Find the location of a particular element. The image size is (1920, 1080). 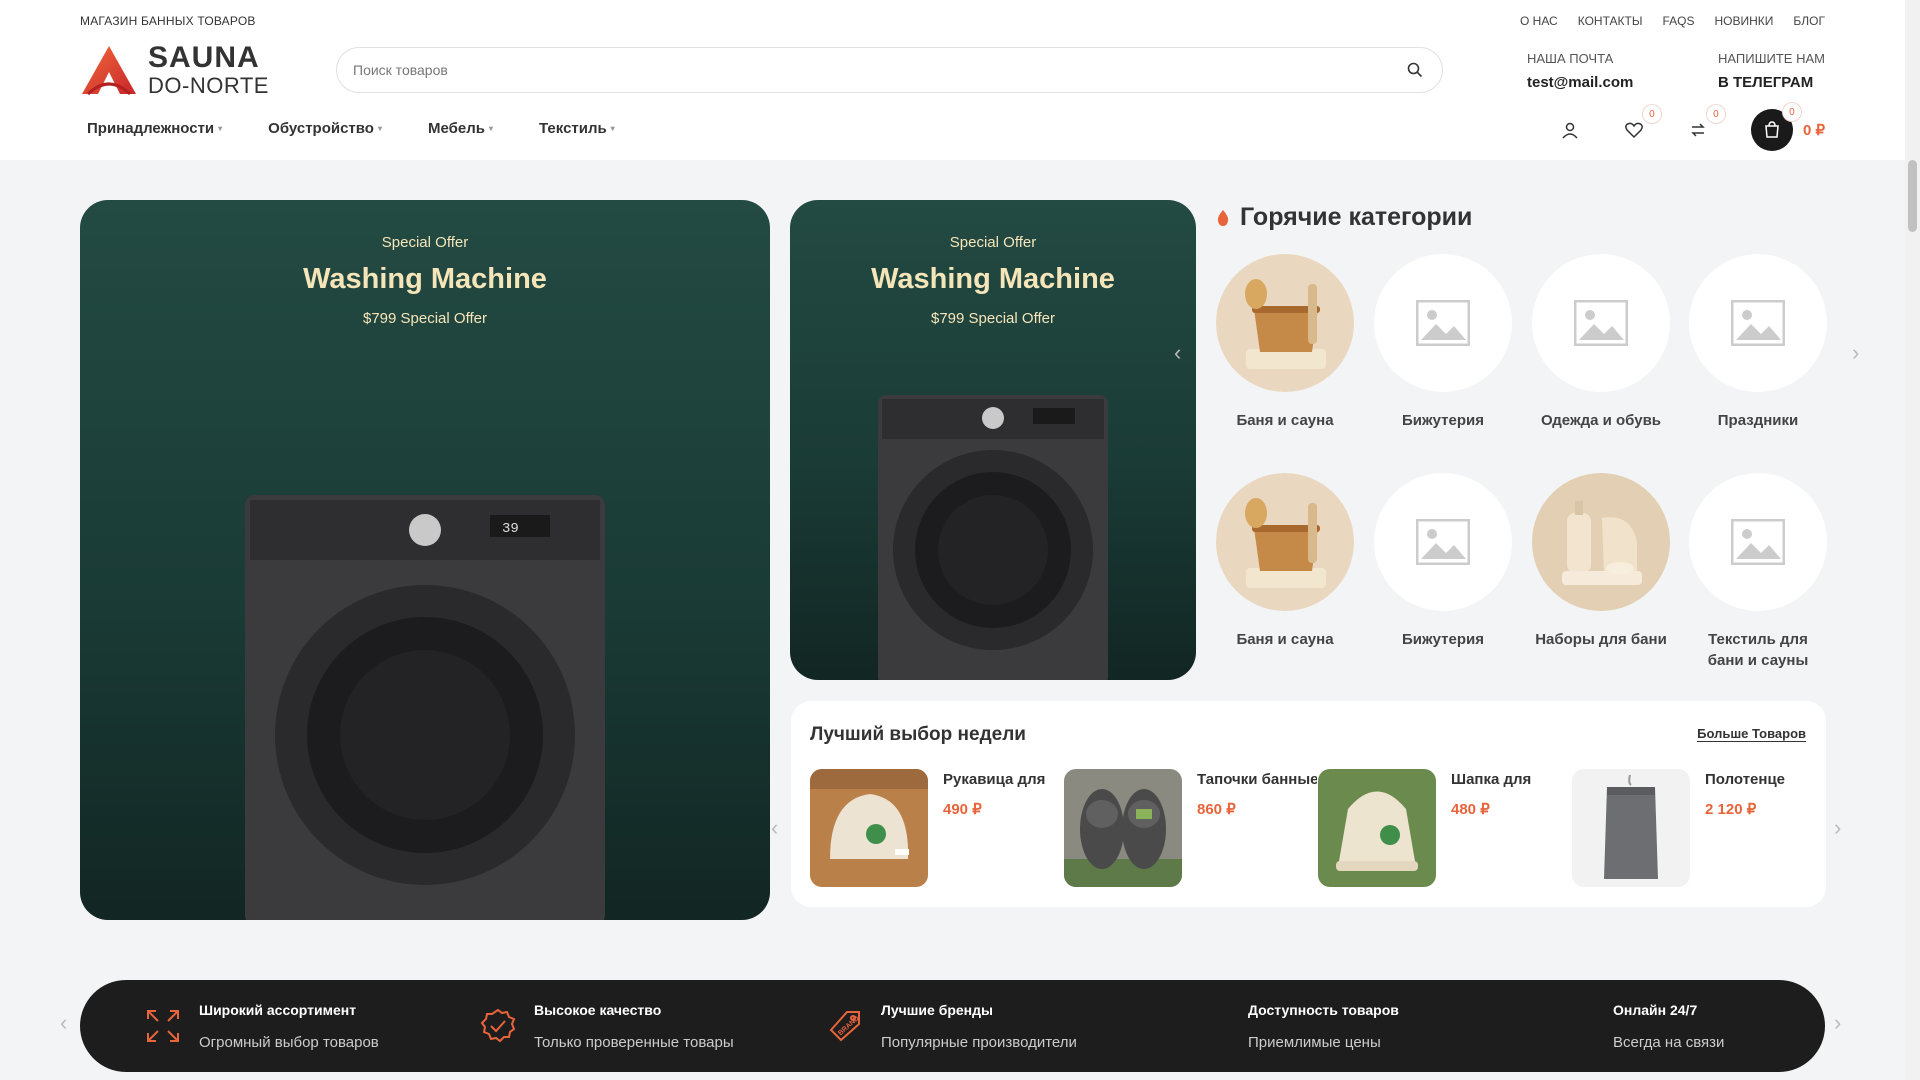

product-price: 860 ₽ is located at coordinates (1216, 809).